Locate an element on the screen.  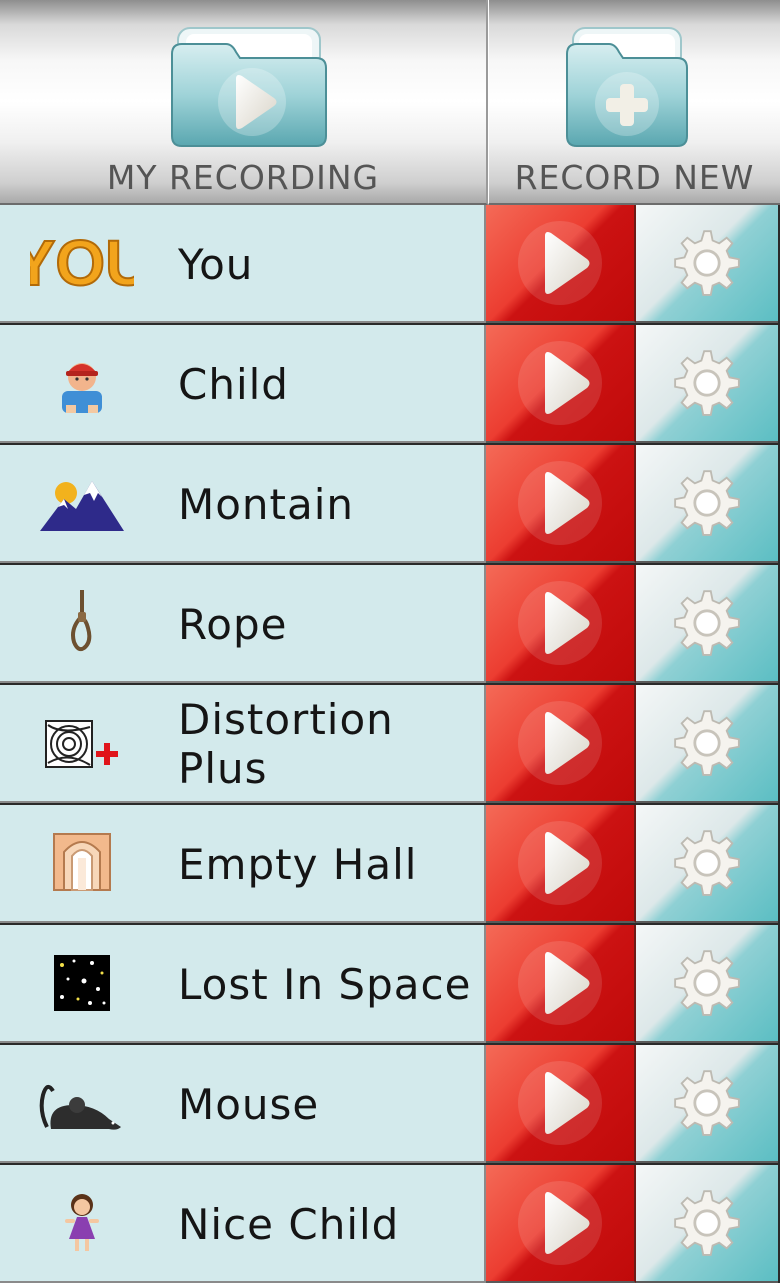
space-icon is located at coordinates (82, 983).